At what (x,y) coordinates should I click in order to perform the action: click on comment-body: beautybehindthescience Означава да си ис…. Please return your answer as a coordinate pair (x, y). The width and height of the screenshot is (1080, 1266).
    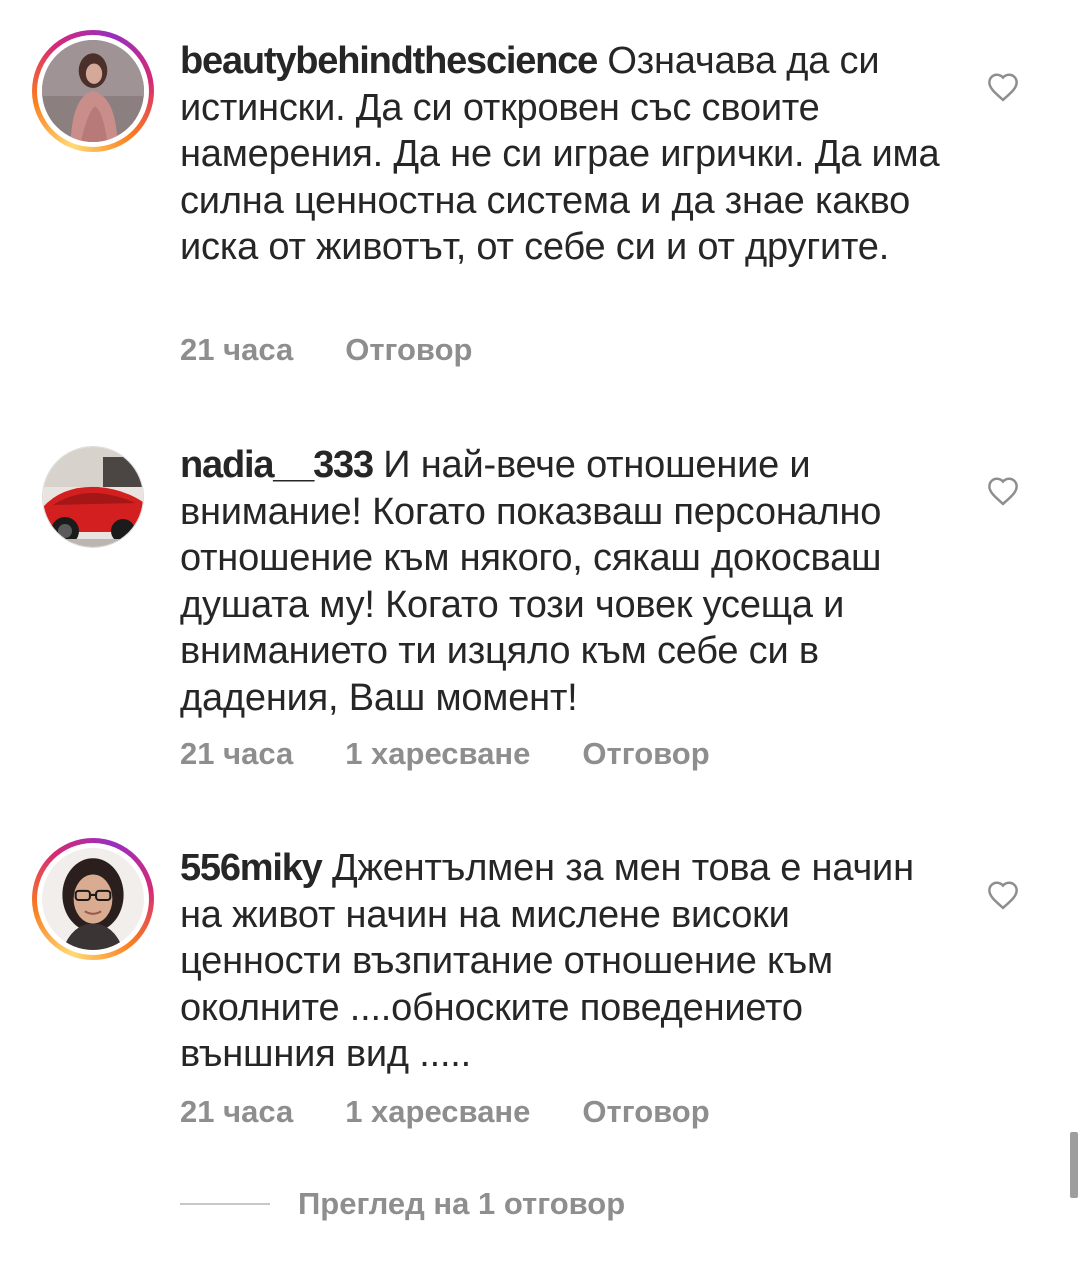
    Looking at the image, I should click on (565, 154).